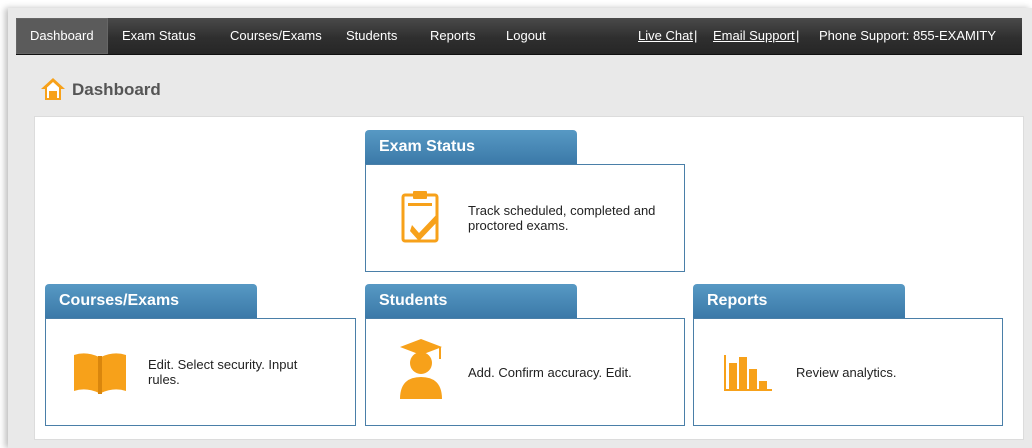  I want to click on home-icon, so click(53, 89).